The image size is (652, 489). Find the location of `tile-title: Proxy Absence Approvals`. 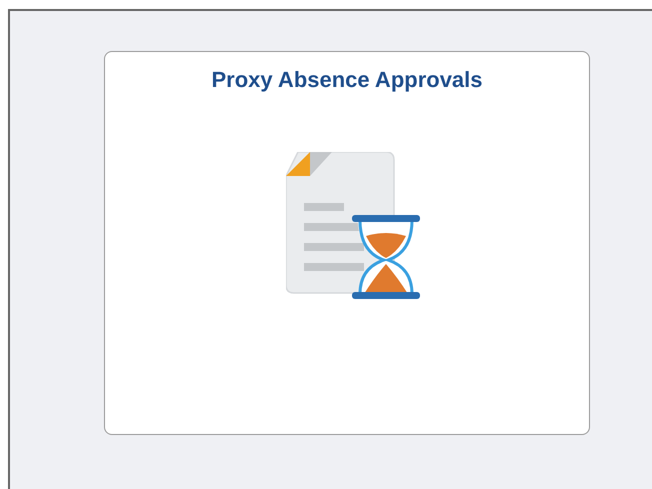

tile-title: Proxy Absence Approvals is located at coordinates (347, 80).